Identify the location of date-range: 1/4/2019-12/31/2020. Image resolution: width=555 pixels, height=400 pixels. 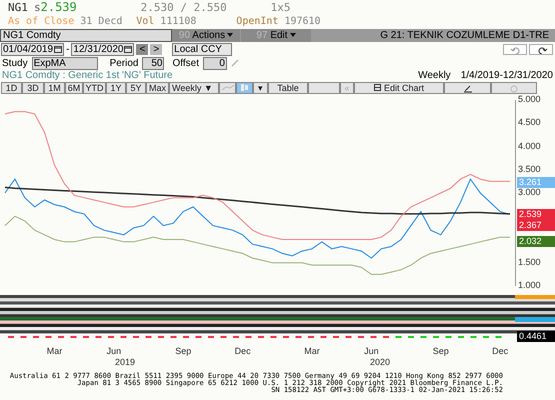
(506, 75).